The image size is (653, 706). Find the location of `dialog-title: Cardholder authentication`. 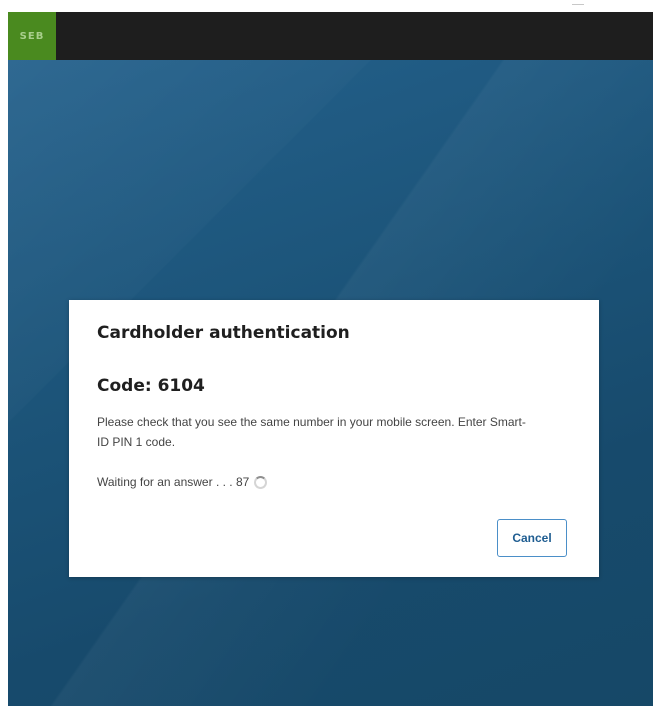

dialog-title: Cardholder authentication is located at coordinates (223, 333).